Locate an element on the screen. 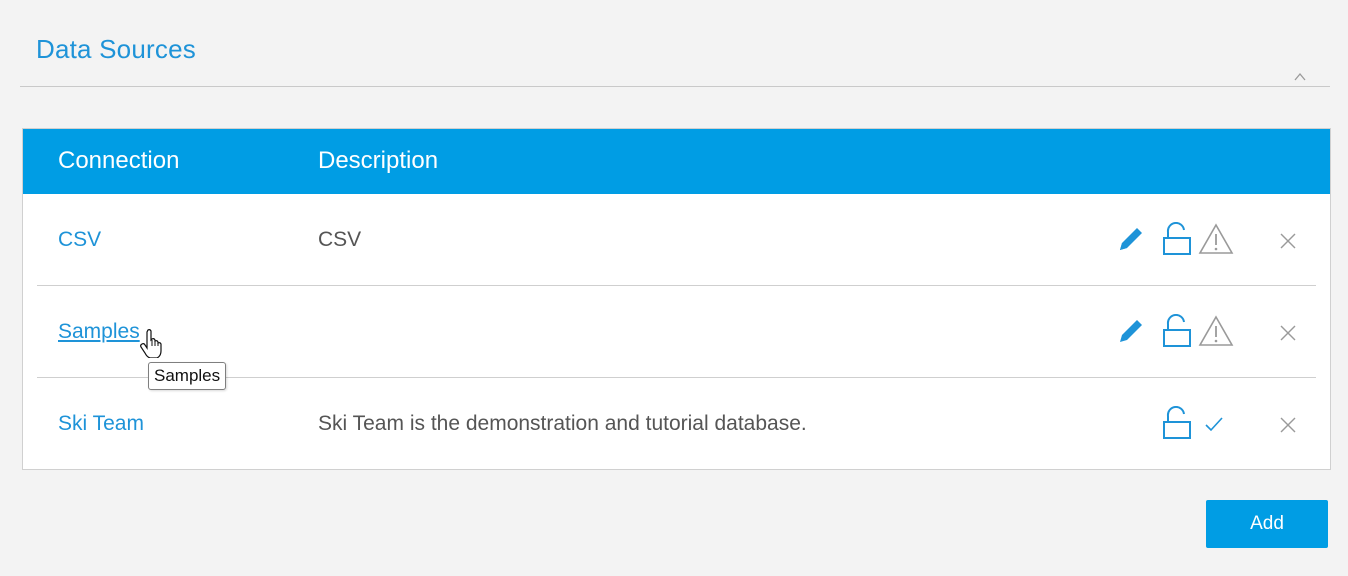  check-icon is located at coordinates (1214, 424).